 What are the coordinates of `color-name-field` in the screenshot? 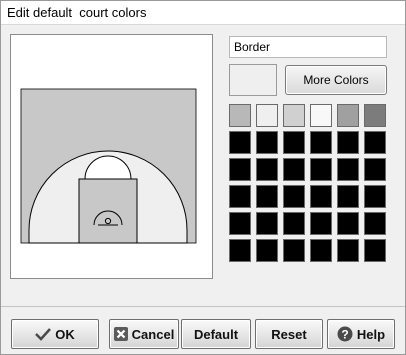 It's located at (308, 47).